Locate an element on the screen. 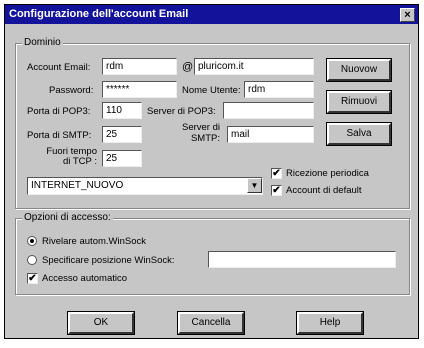  chevron-down-icon: ▼ is located at coordinates (254, 185).